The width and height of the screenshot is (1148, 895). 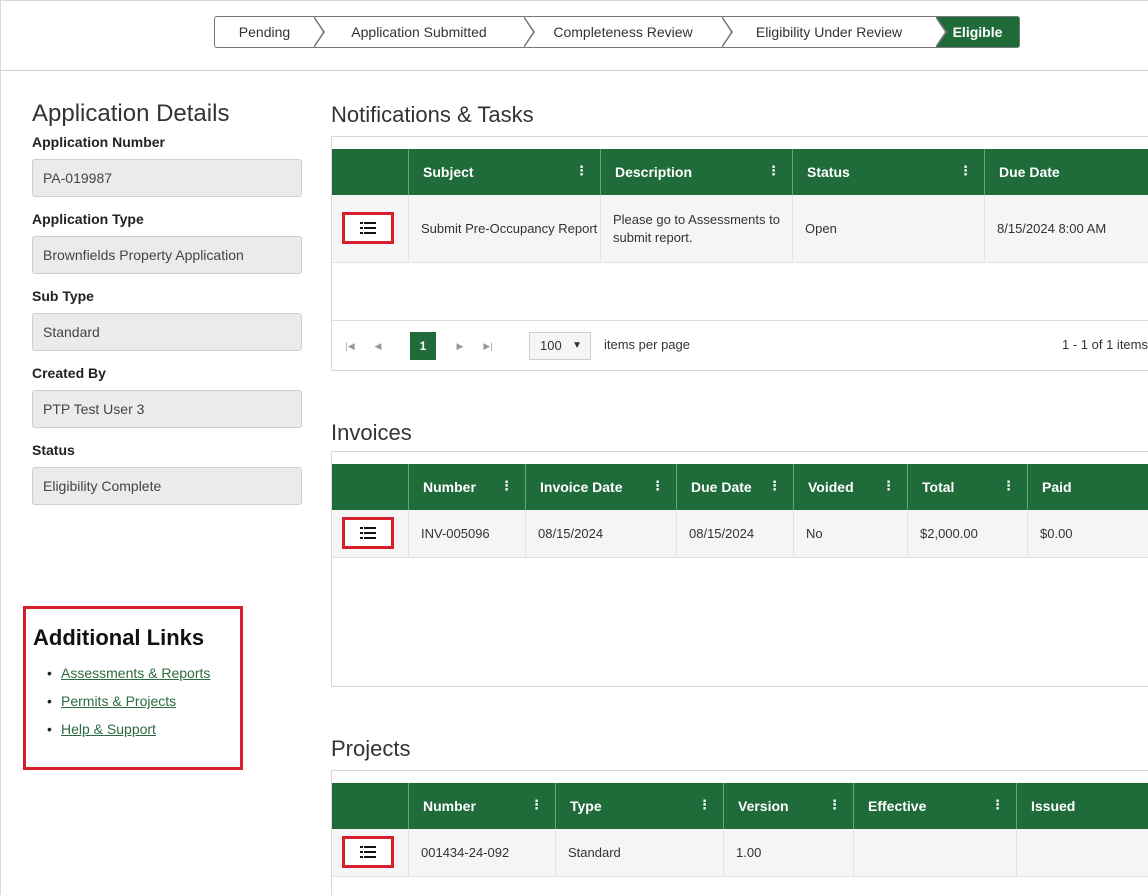 I want to click on projects-title: Projects, so click(x=371, y=748).